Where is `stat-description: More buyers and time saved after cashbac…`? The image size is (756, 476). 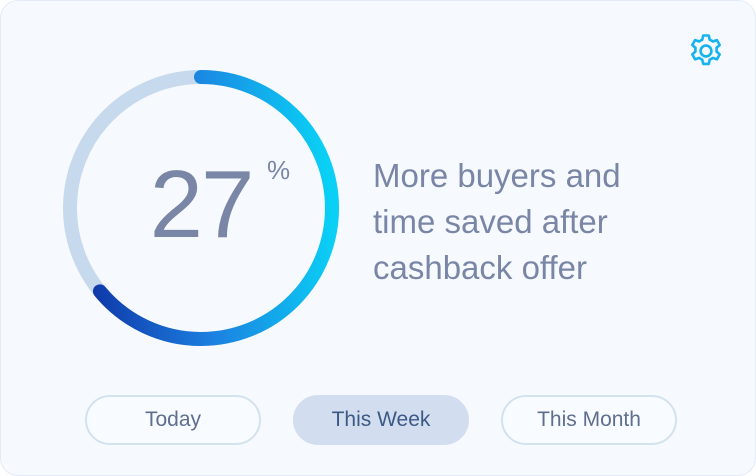 stat-description: More buyers and time saved after cashbac… is located at coordinates (533, 222).